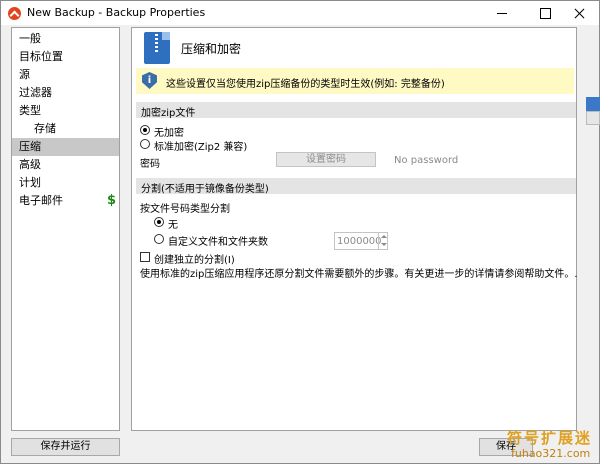 The image size is (600, 464). Describe the element at coordinates (65, 147) in the screenshot. I see `sidebar-item-compression: 压缩` at that location.